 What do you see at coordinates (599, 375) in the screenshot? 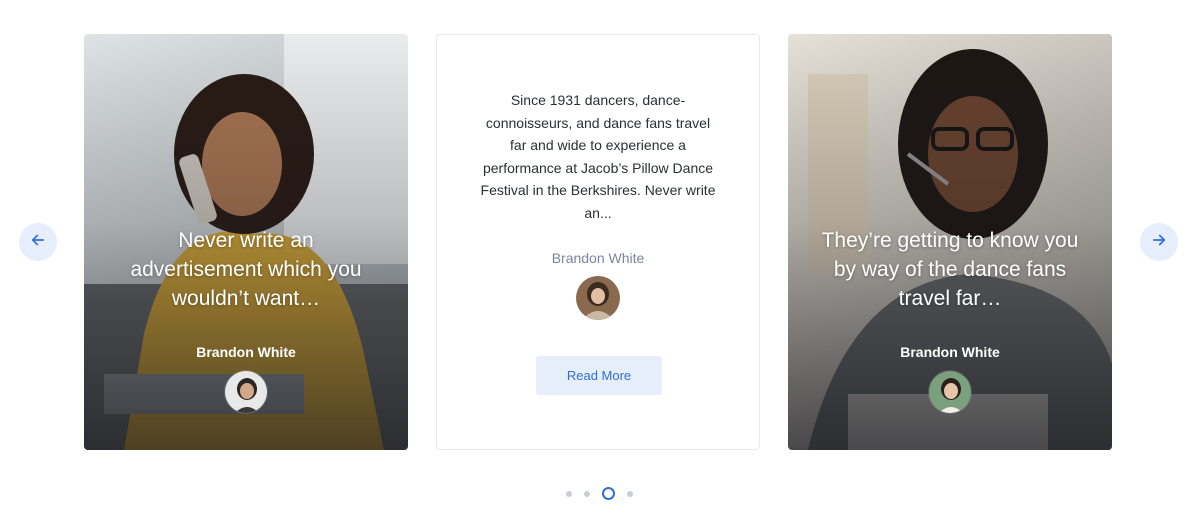
I see `read-more-button: Read More` at bounding box center [599, 375].